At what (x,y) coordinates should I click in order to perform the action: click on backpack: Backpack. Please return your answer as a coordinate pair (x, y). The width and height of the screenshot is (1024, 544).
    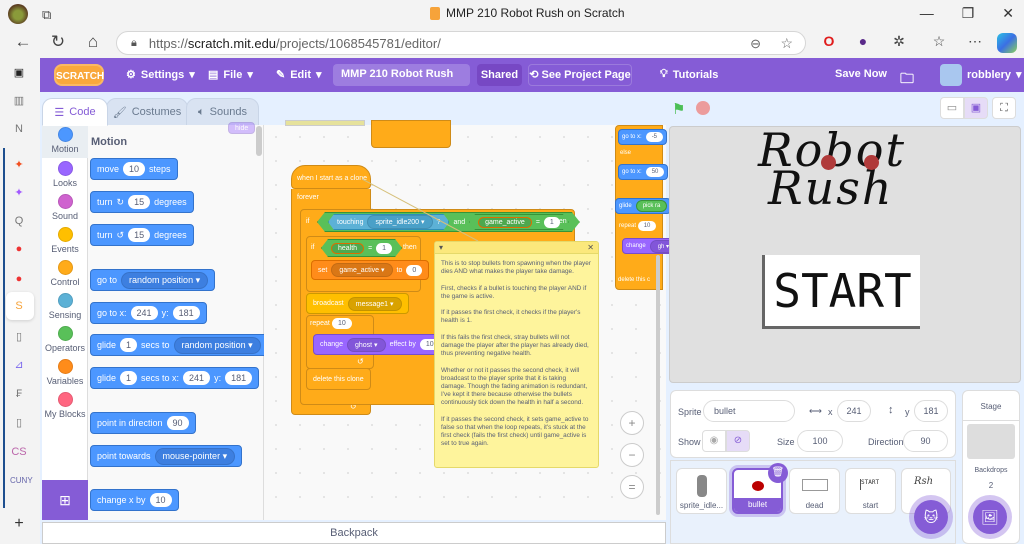
    Looking at the image, I should click on (354, 533).